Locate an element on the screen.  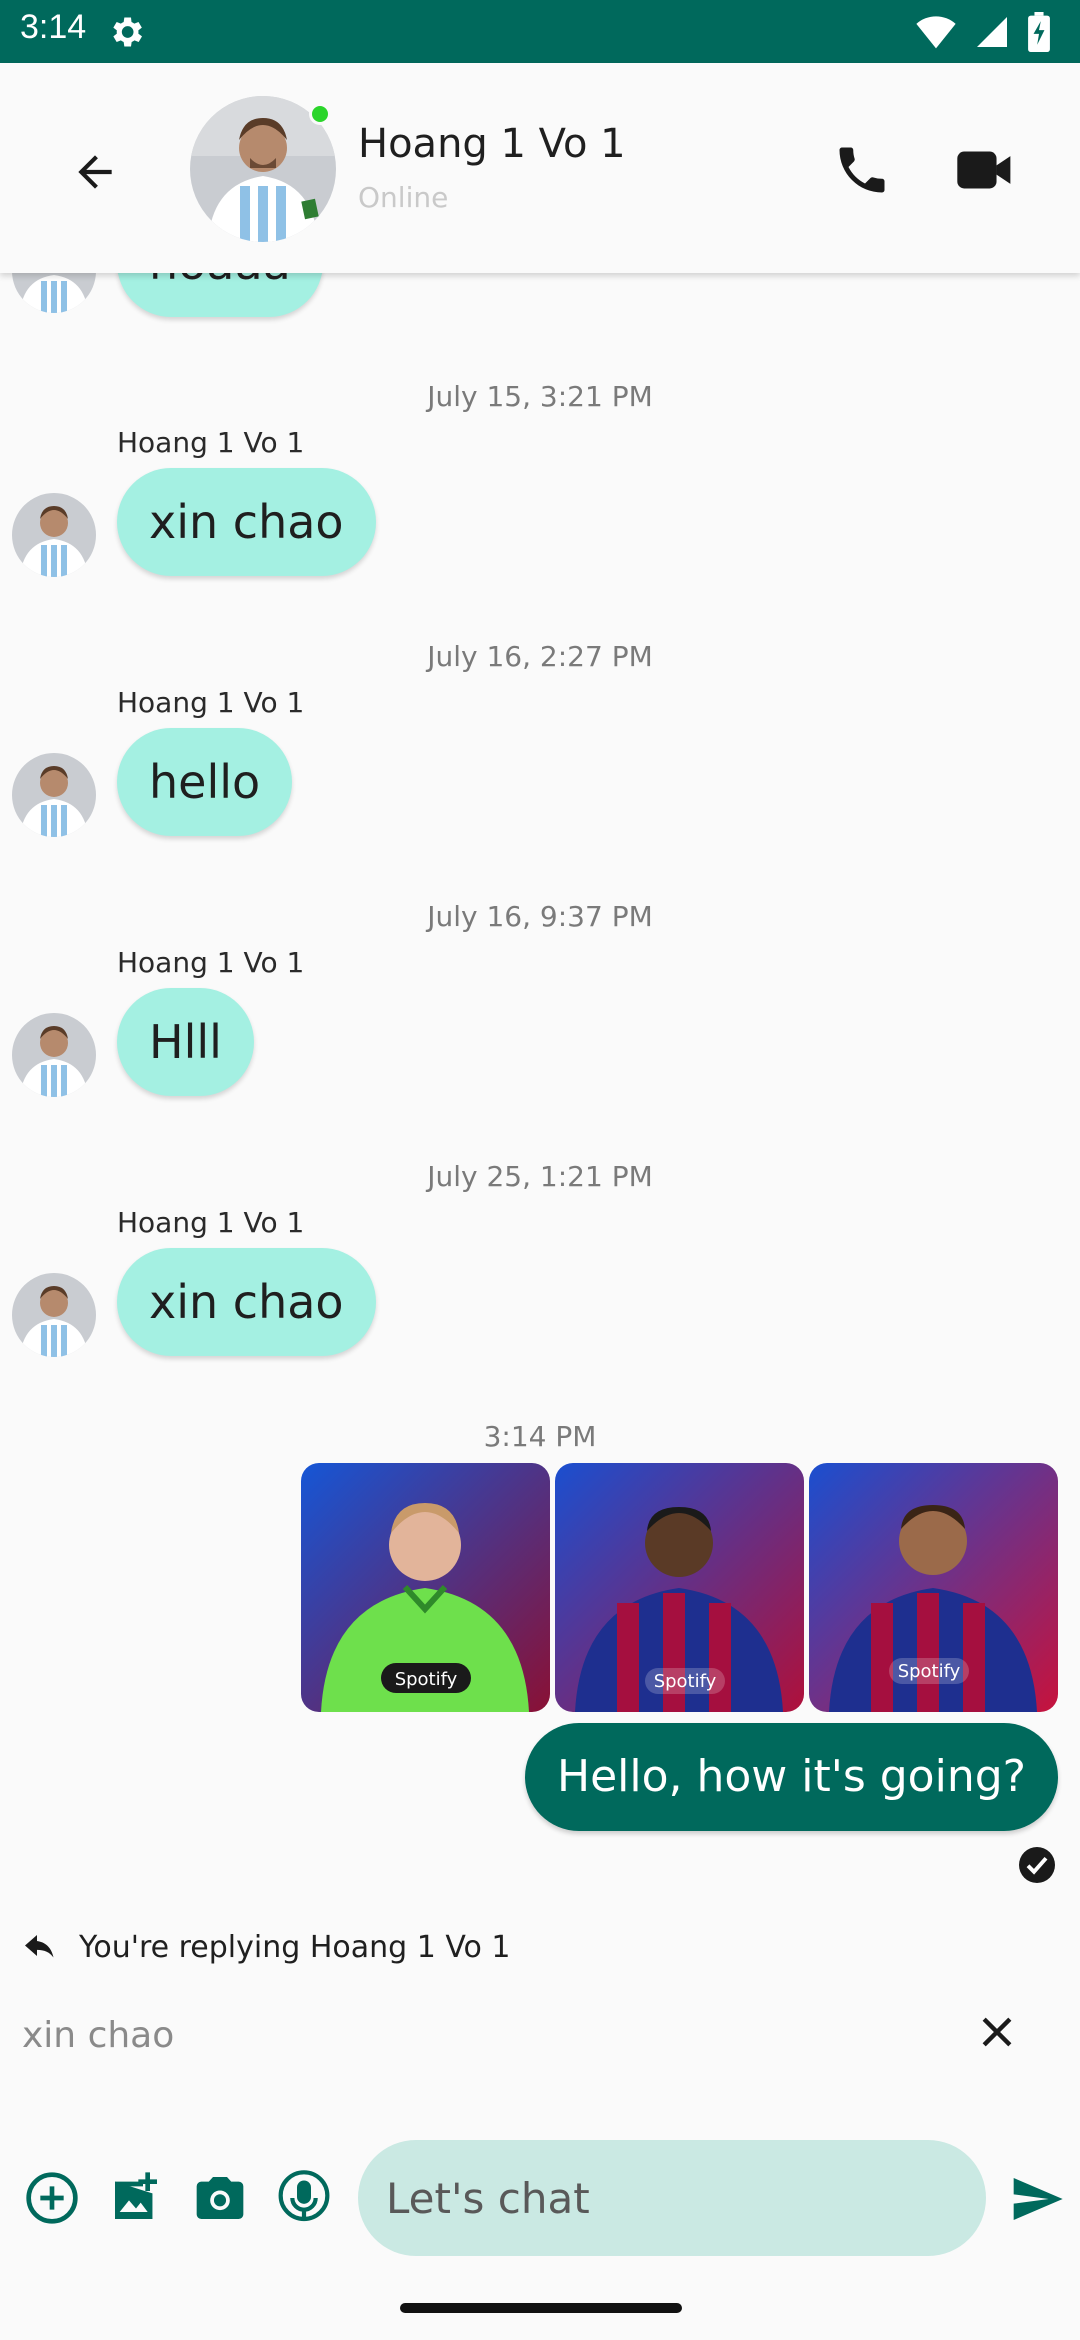
gallery-button is located at coordinates (136, 2198).